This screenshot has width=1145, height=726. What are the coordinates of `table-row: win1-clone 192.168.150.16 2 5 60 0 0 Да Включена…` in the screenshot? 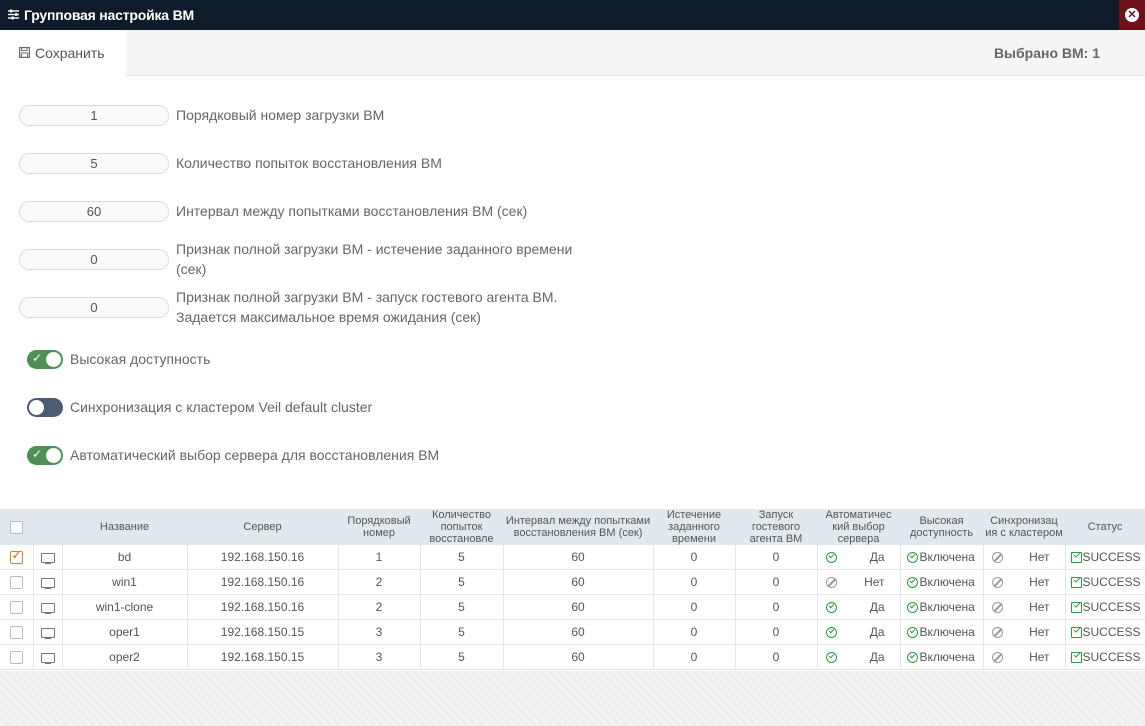 It's located at (572, 607).